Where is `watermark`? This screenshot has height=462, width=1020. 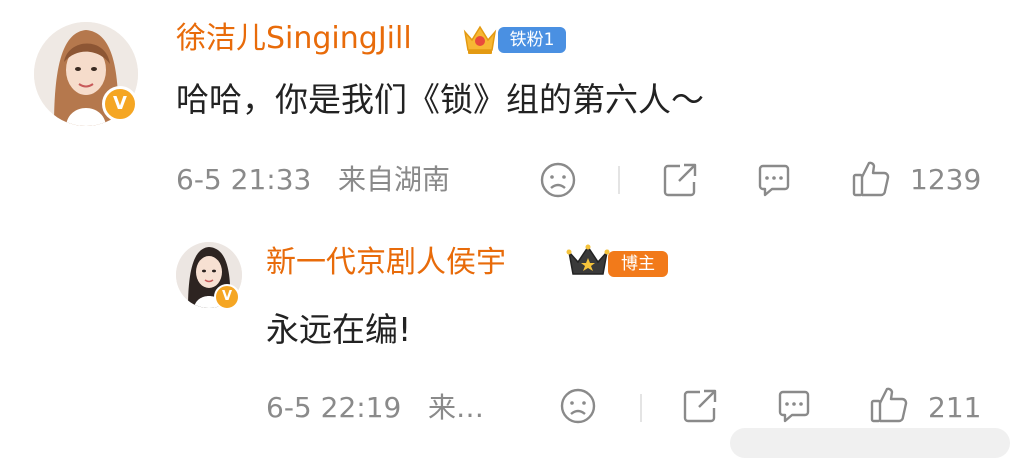
watermark is located at coordinates (870, 443).